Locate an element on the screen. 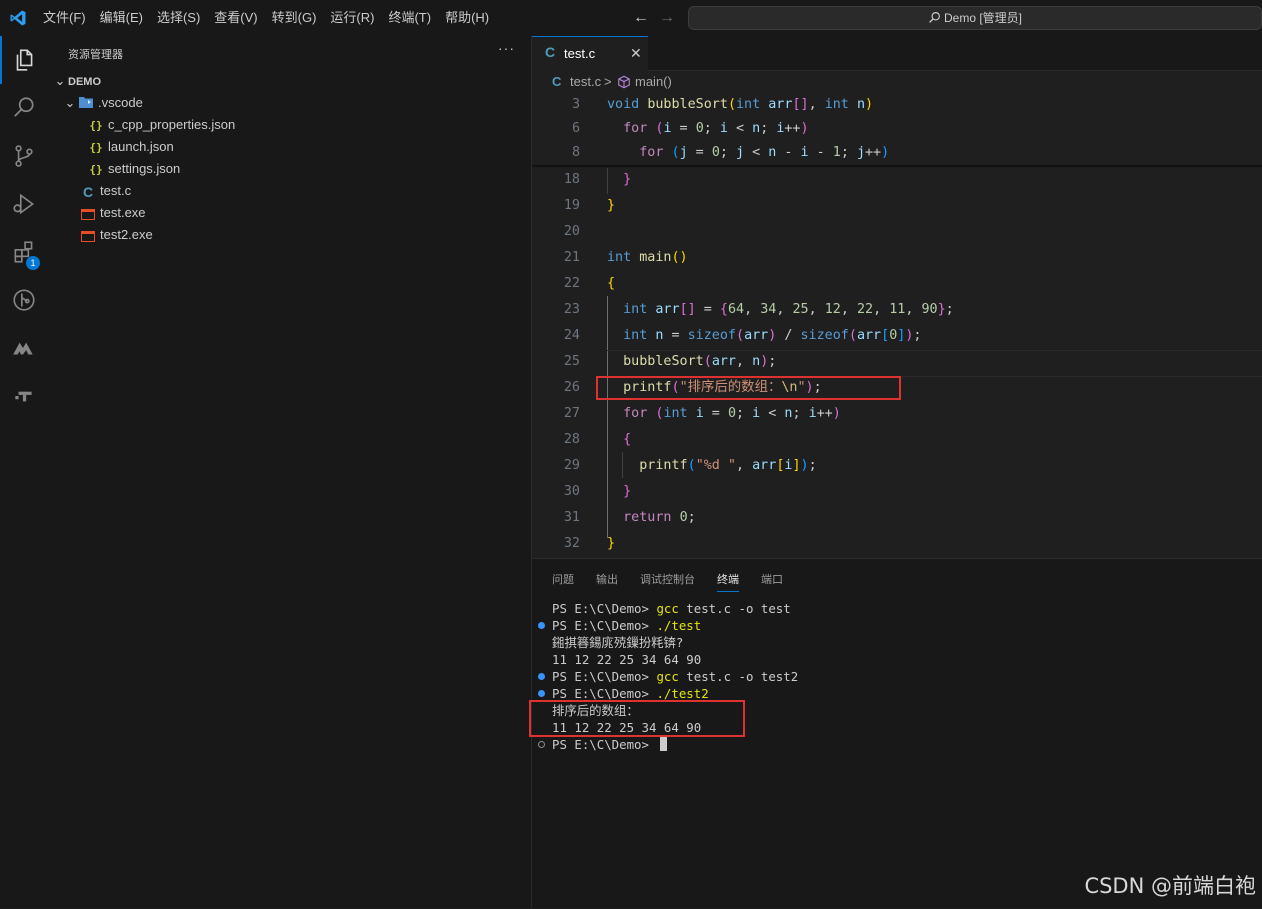 Image resolution: width=1262 pixels, height=909 pixels. code-line: 3 void bubbleSort(int arr[], int n) is located at coordinates (897, 105).